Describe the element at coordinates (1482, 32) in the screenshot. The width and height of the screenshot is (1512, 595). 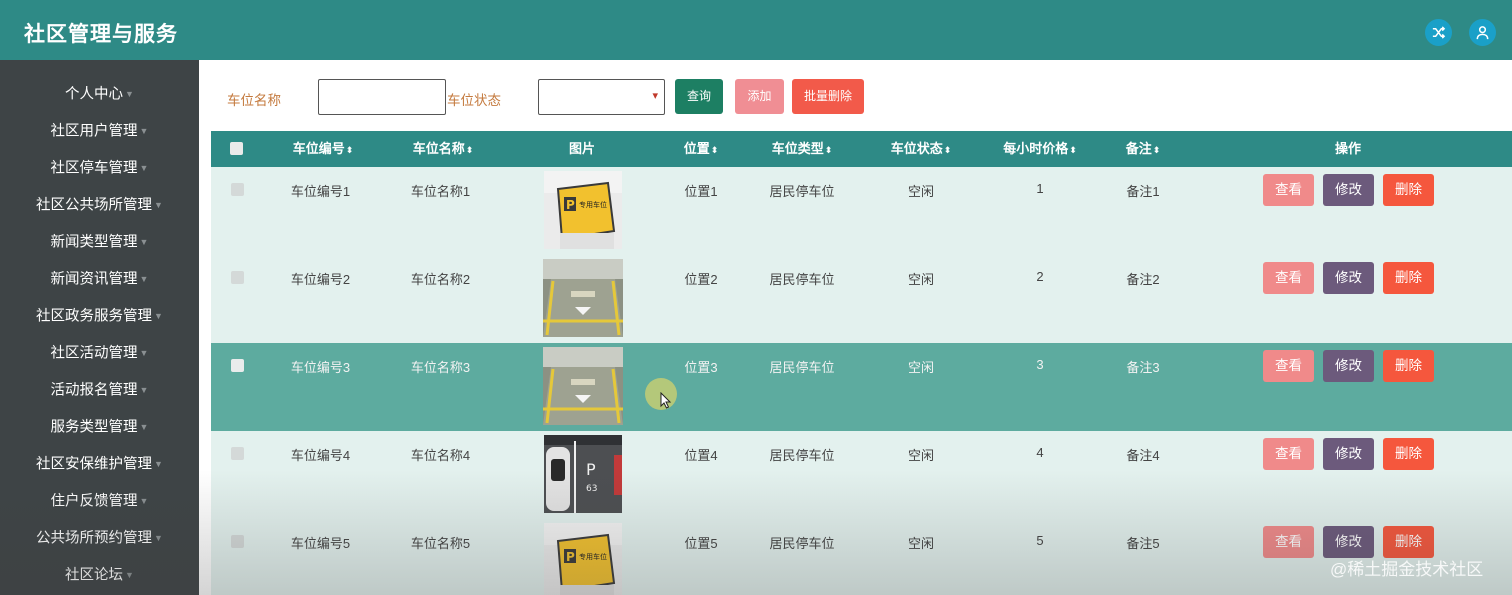
I see `user-icon` at that location.